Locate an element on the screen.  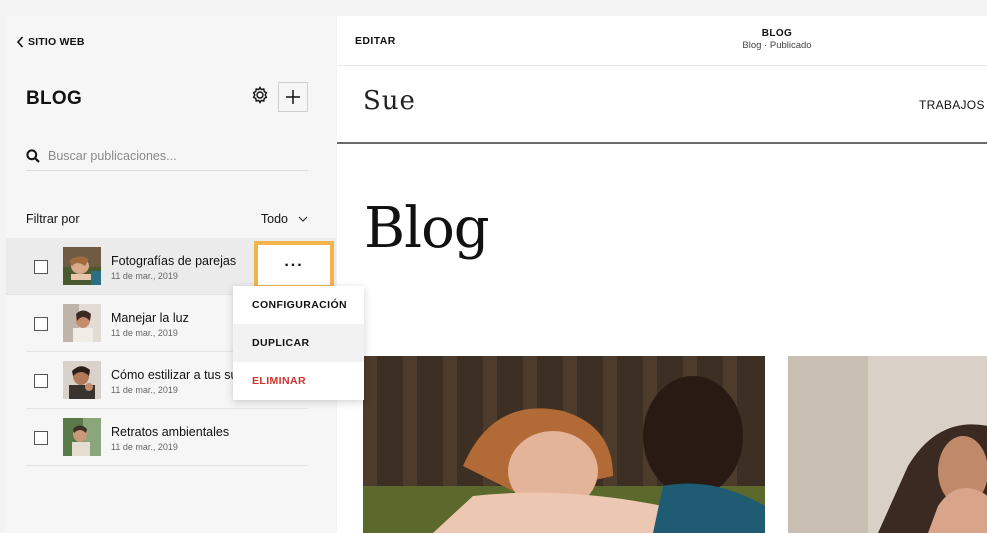
menu-item-settings: CONFIGURACIÓN is located at coordinates (298, 305).